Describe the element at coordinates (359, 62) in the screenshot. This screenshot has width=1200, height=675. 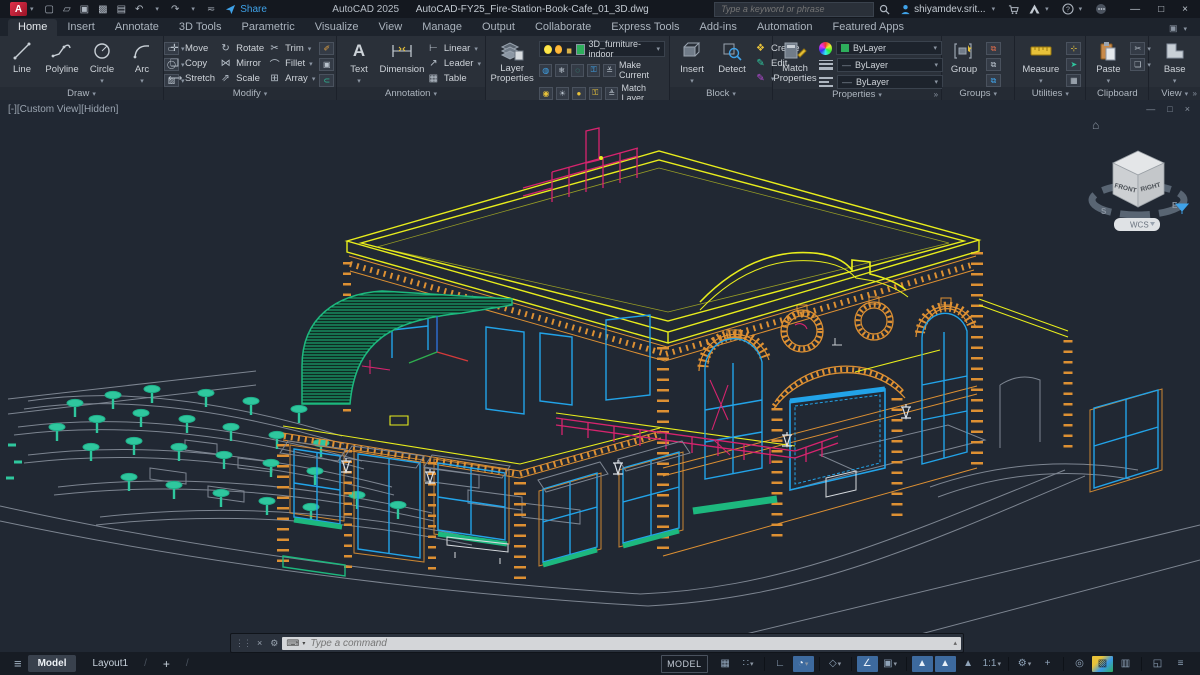
I see `text-button: A Text ▾` at that location.